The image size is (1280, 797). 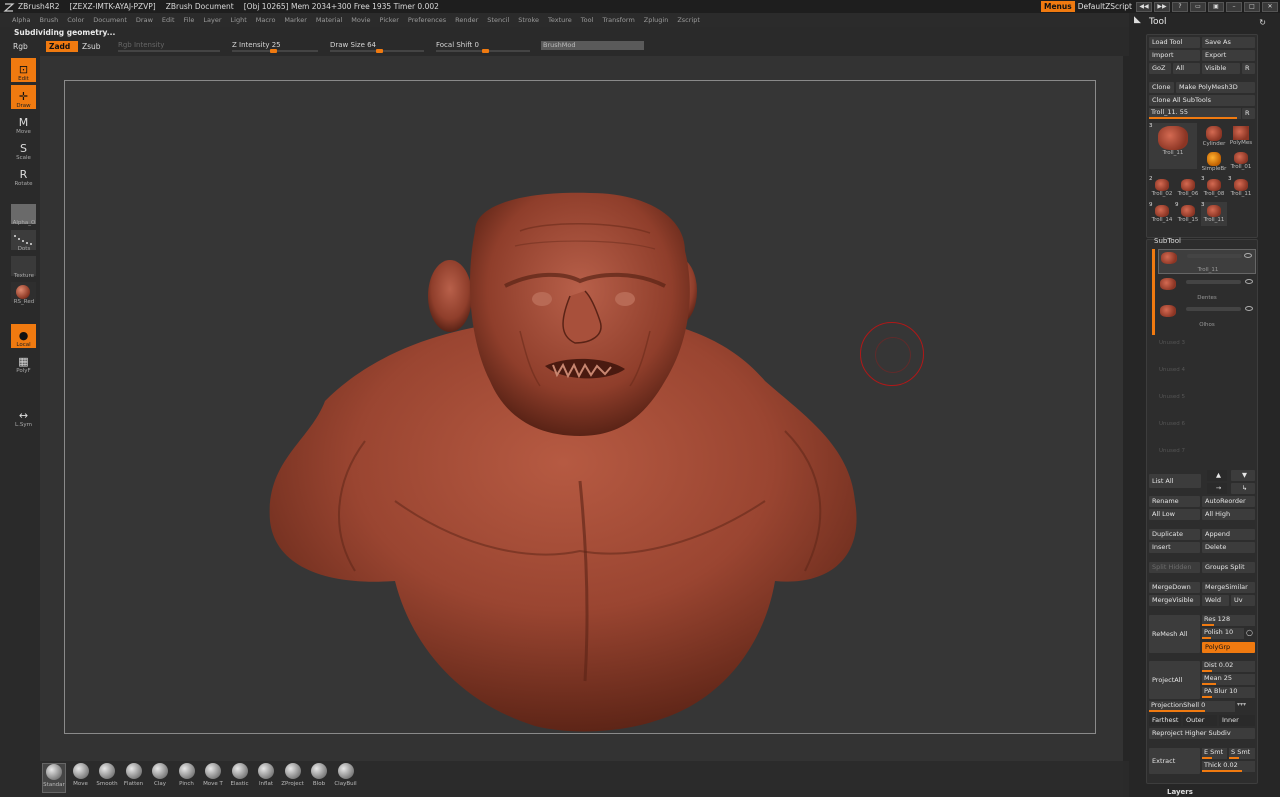 What do you see at coordinates (20, 46) in the screenshot?
I see `rgb-button: Rgb` at bounding box center [20, 46].